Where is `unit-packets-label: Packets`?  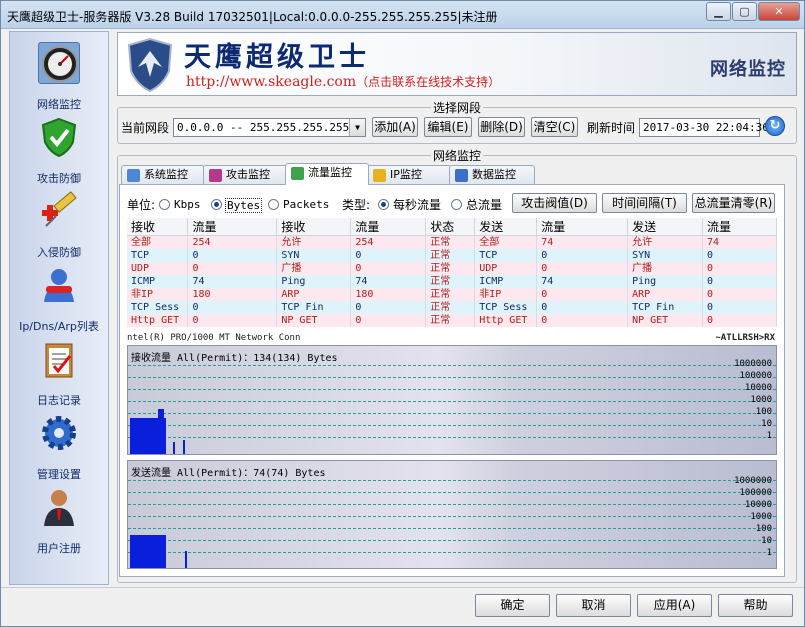
unit-packets-label: Packets is located at coordinates (306, 204).